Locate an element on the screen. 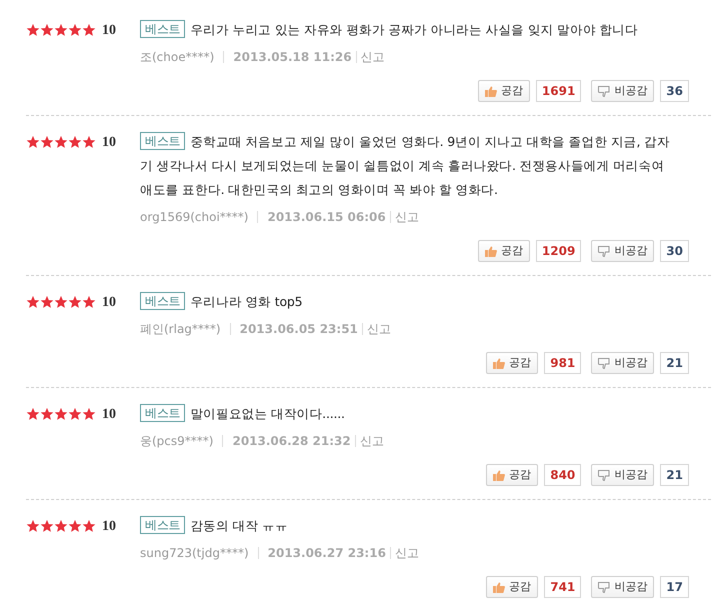 The image size is (727, 599). vote-count: 30 is located at coordinates (674, 251).